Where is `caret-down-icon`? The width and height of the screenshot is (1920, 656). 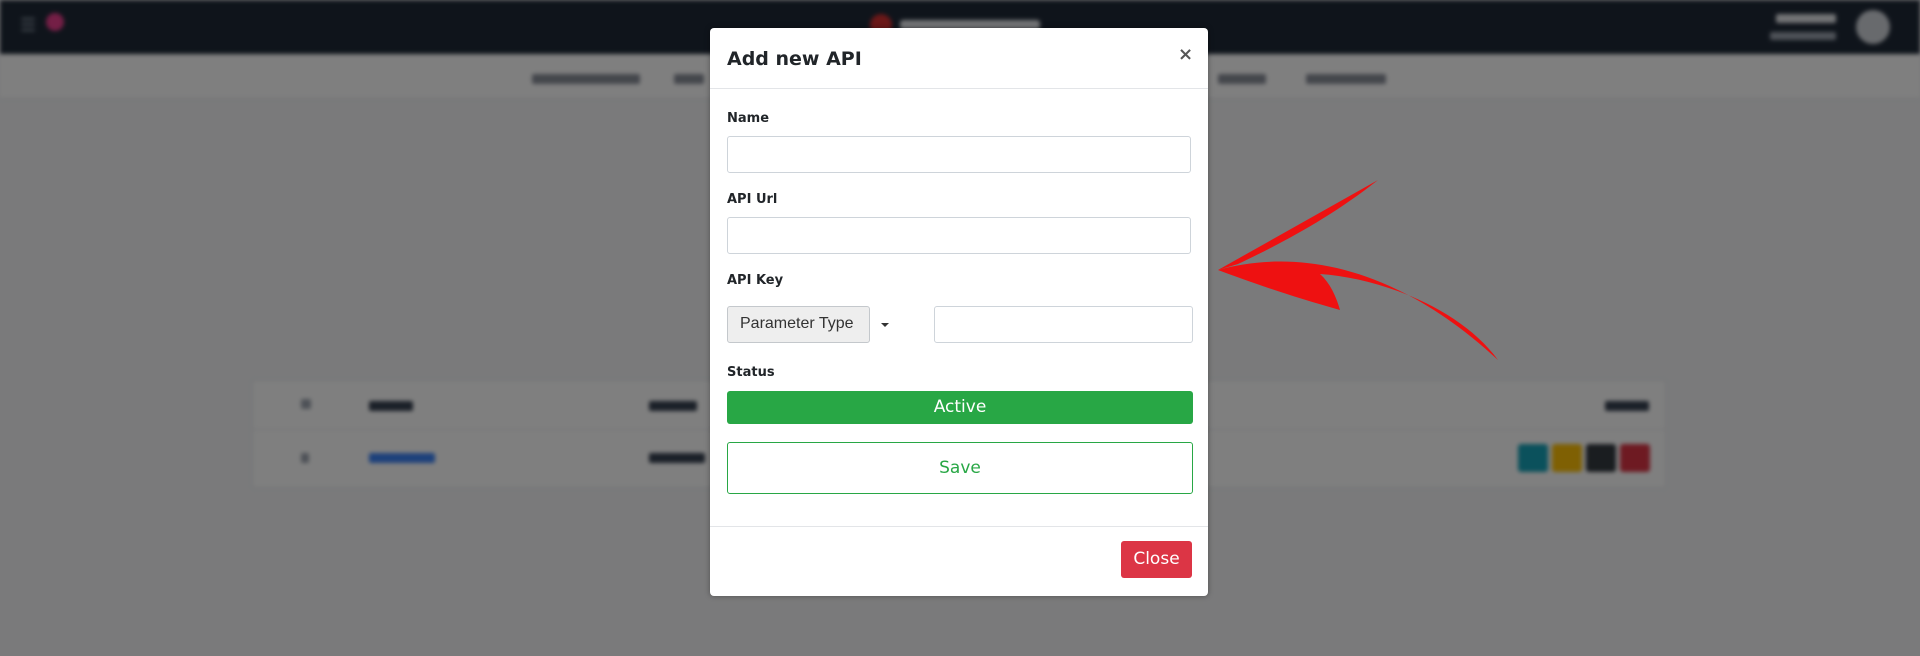 caret-down-icon is located at coordinates (885, 325).